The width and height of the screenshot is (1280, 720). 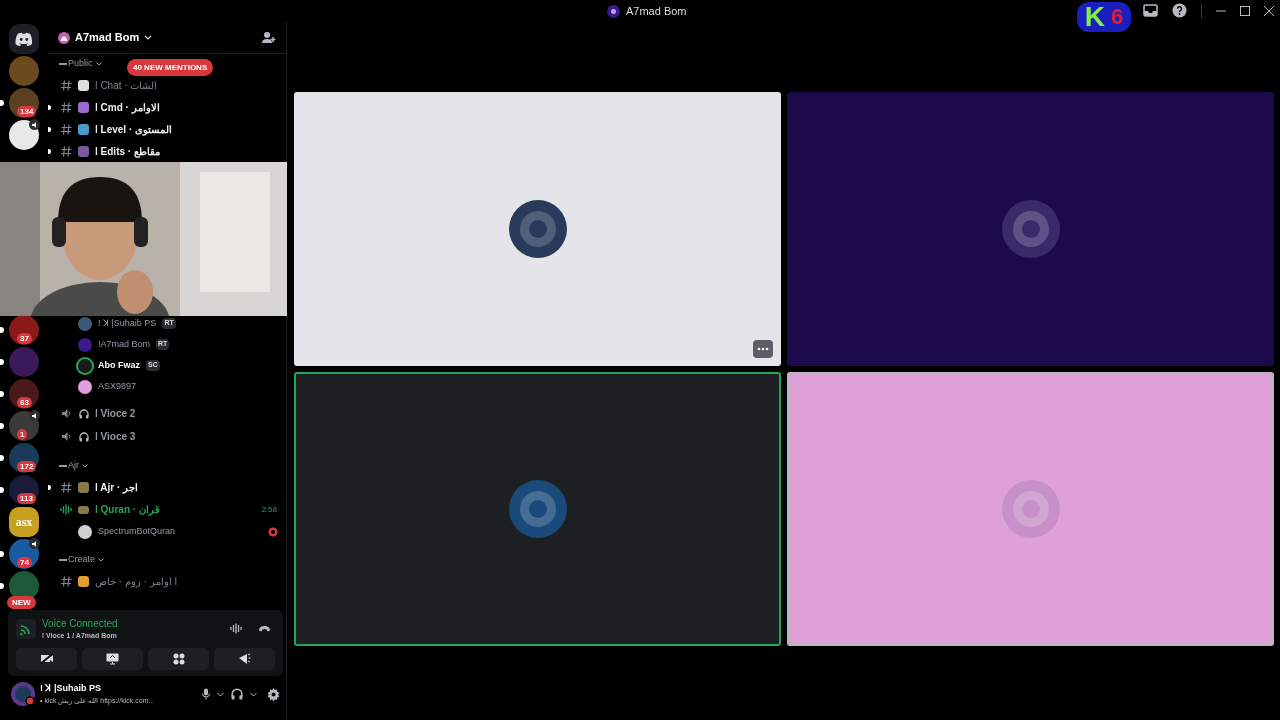 What do you see at coordinates (127, 509) in the screenshot?
I see `channel-name: ǀ Quran · قران` at bounding box center [127, 509].